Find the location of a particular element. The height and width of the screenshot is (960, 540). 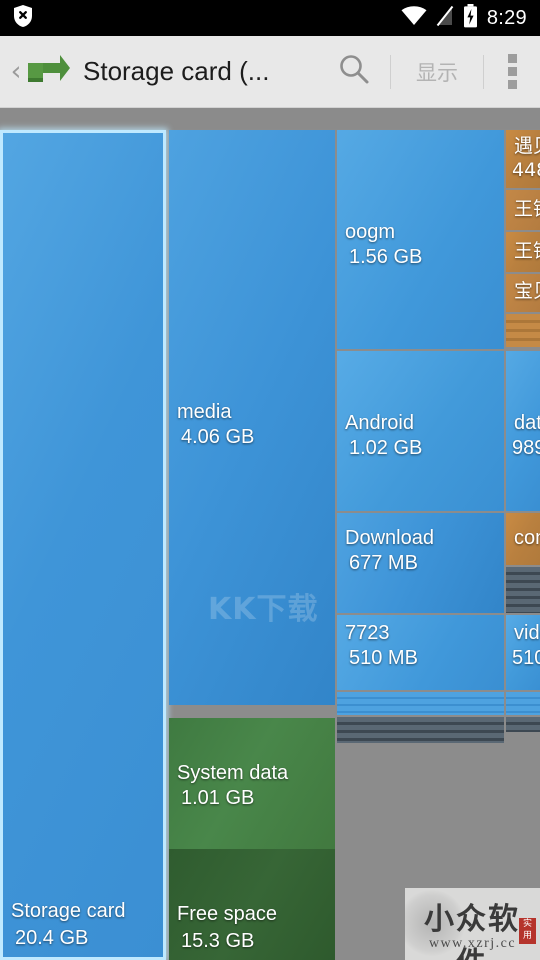

treemap-cell-yujian: 遇见 448 is located at coordinates (523, 159).